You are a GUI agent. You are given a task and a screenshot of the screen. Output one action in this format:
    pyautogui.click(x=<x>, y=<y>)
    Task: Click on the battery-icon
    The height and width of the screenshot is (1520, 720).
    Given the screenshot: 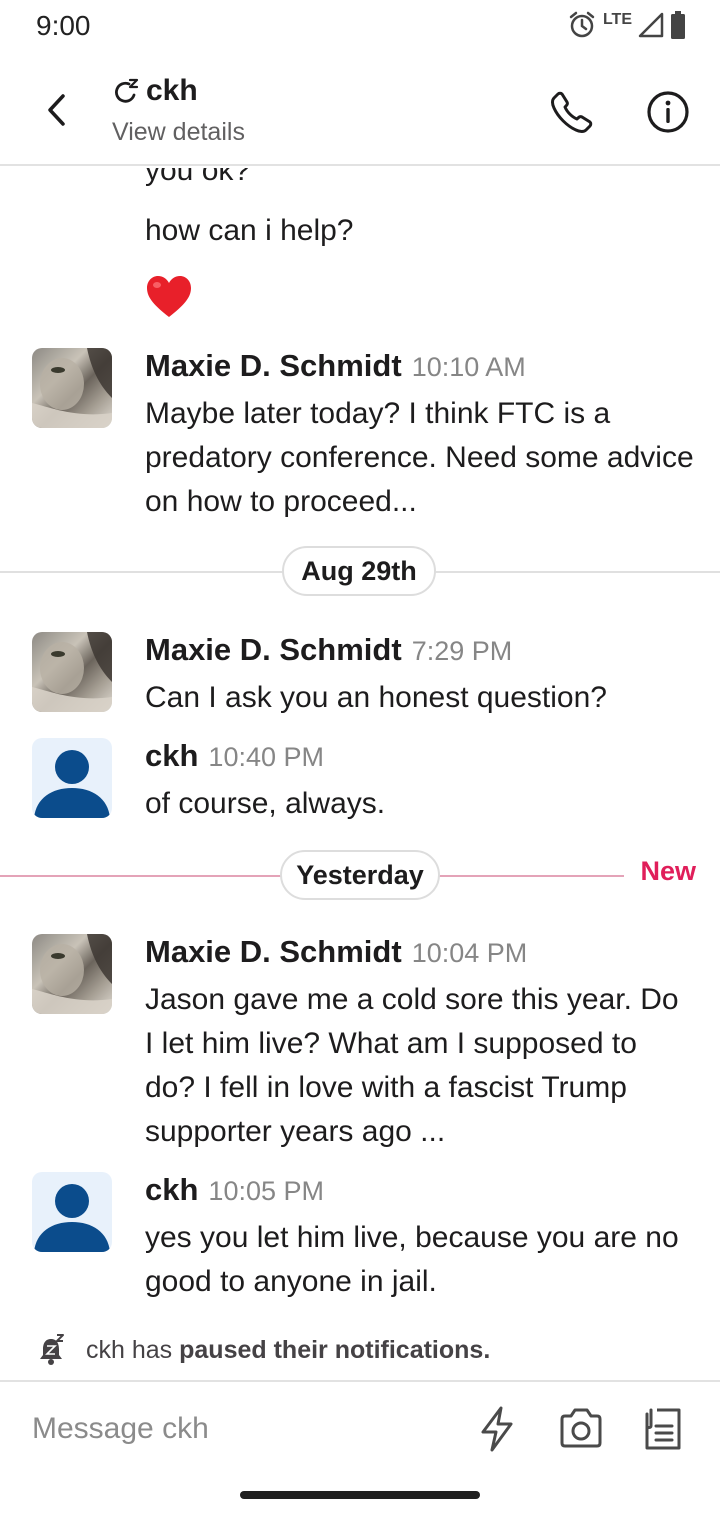 What is the action you would take?
    pyautogui.click(x=678, y=25)
    